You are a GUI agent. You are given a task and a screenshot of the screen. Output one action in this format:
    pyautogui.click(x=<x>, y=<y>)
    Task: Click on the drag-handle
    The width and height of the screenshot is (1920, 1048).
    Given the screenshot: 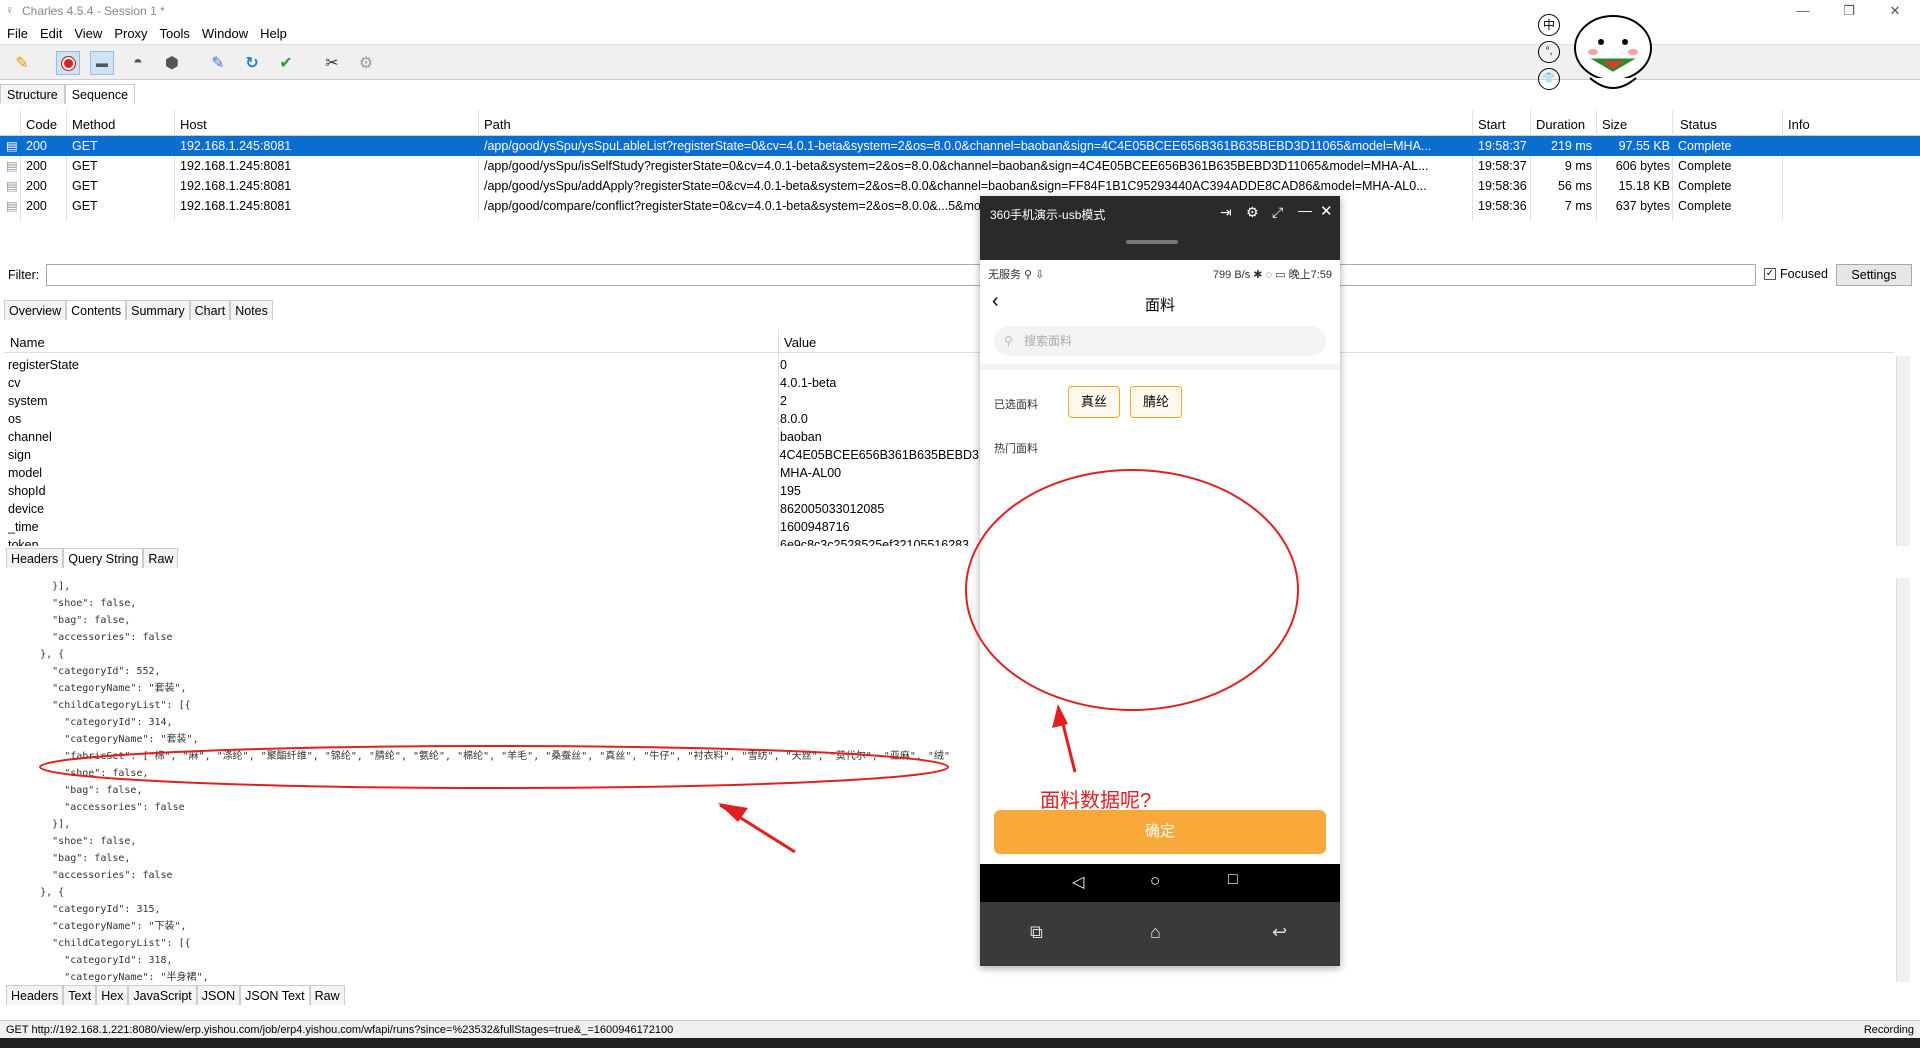 What is the action you would take?
    pyautogui.click(x=1152, y=242)
    